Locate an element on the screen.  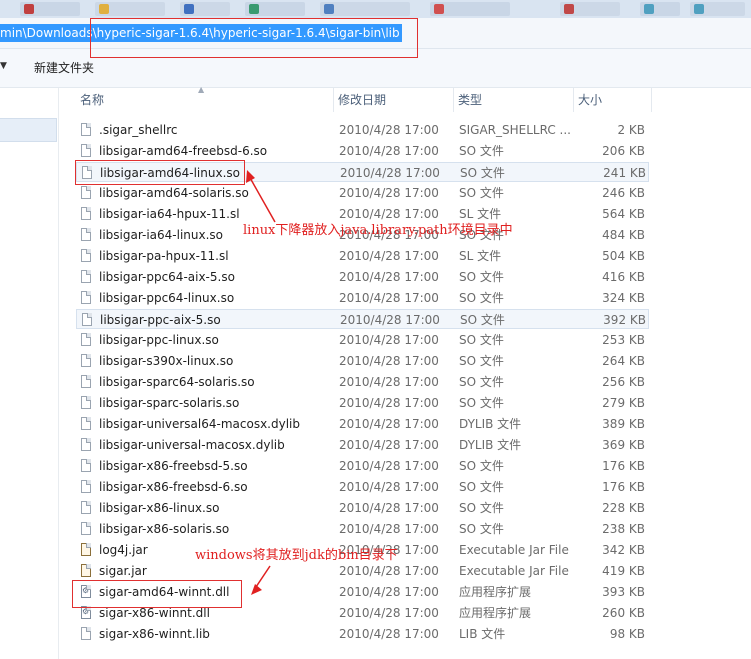
jar-file-icon is located at coordinates (86, 570).